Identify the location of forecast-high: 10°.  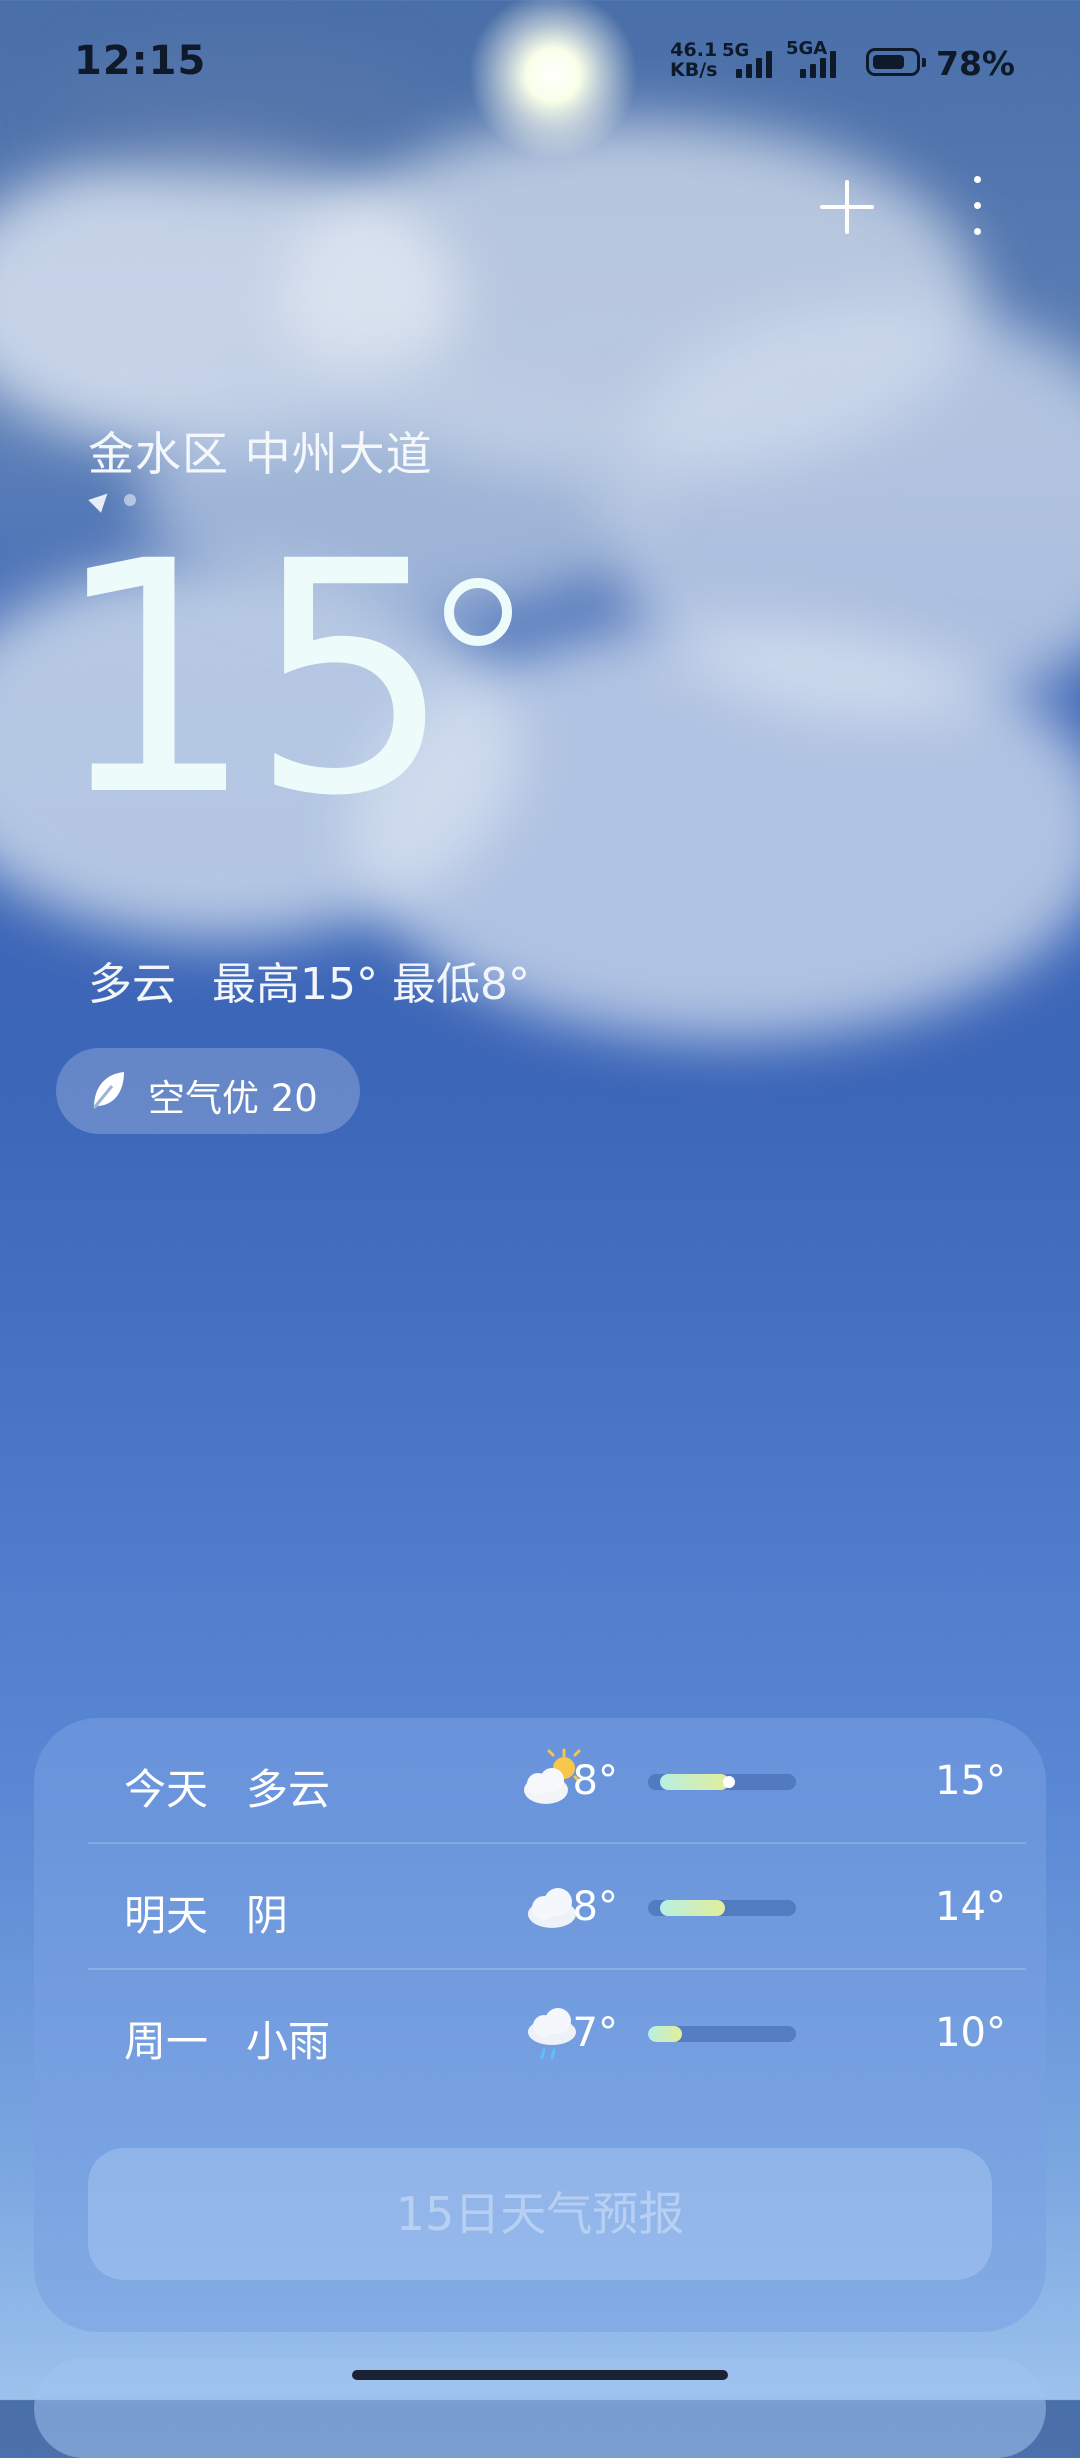
(970, 2033).